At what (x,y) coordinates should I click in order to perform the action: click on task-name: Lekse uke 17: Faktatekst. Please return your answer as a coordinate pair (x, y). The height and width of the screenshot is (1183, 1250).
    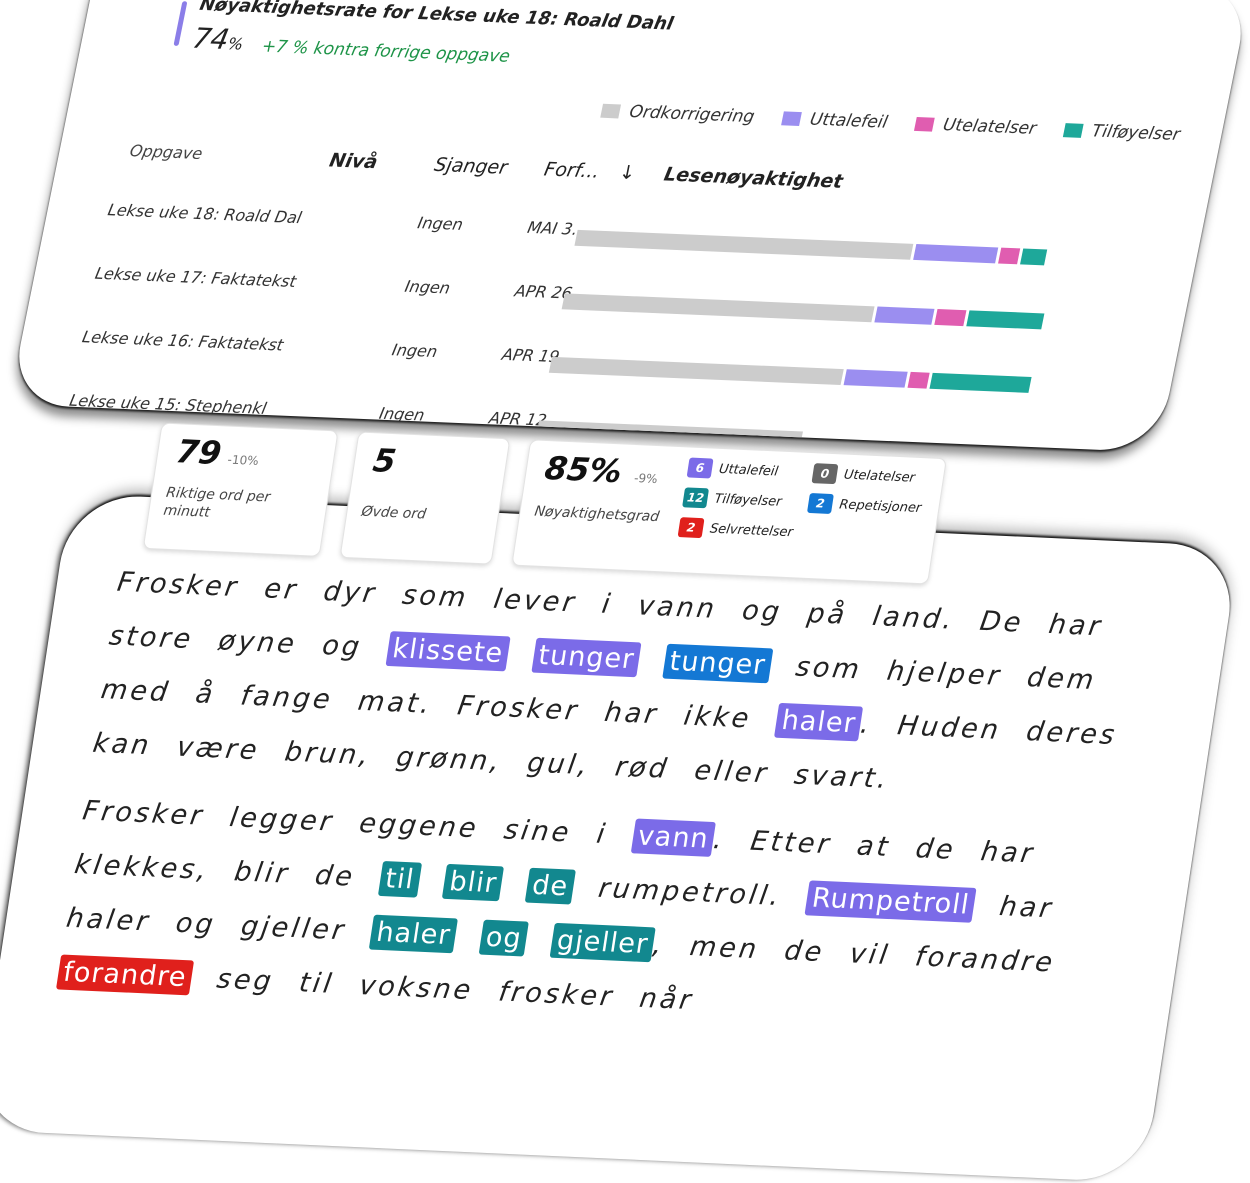
    Looking at the image, I should click on (195, 277).